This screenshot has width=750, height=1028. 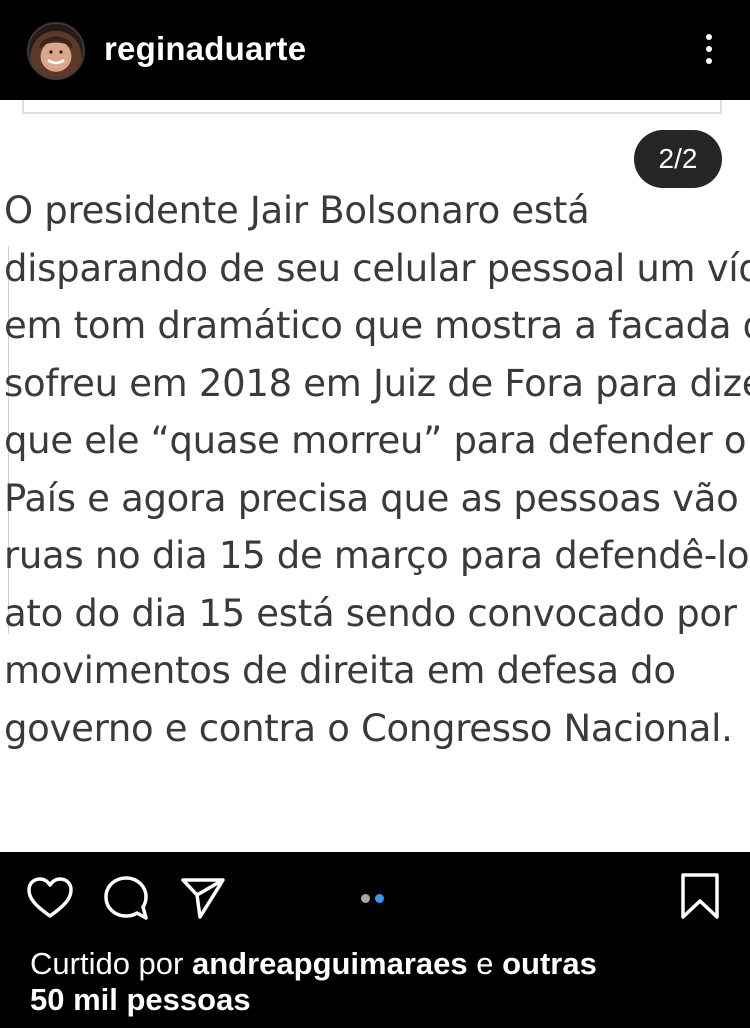 I want to click on avatar, so click(x=56, y=51).